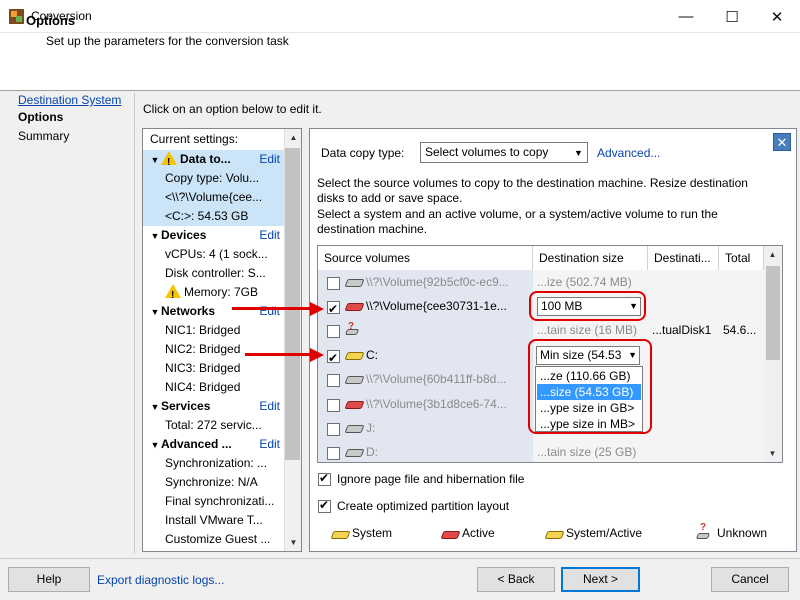  Describe the element at coordinates (213, 216) in the screenshot. I see `settings-item: <C:>: 54.53 GB` at that location.